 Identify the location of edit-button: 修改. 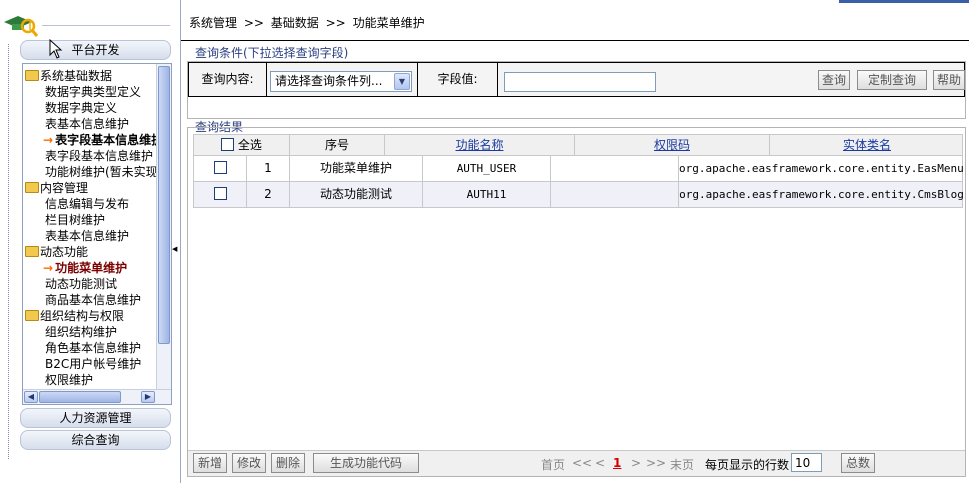
(249, 463).